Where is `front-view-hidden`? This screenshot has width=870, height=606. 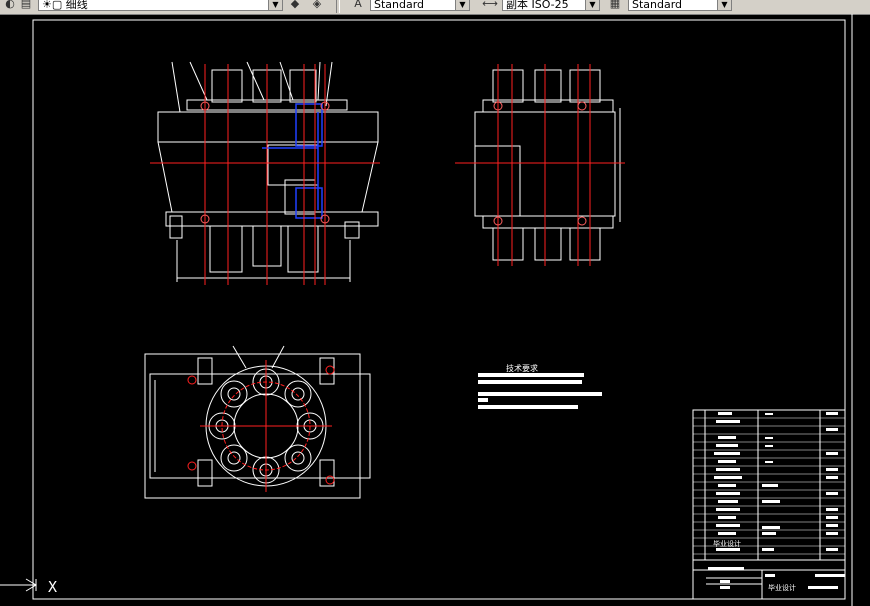
front-view-hidden is located at coordinates (292, 161).